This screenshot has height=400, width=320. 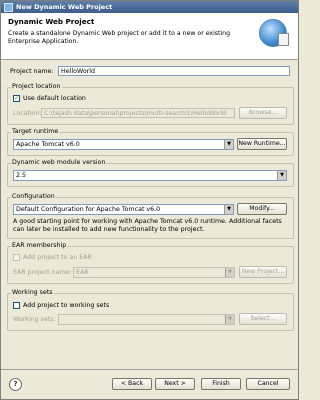 What do you see at coordinates (132, 384) in the screenshot?
I see `back-button: < Back` at bounding box center [132, 384].